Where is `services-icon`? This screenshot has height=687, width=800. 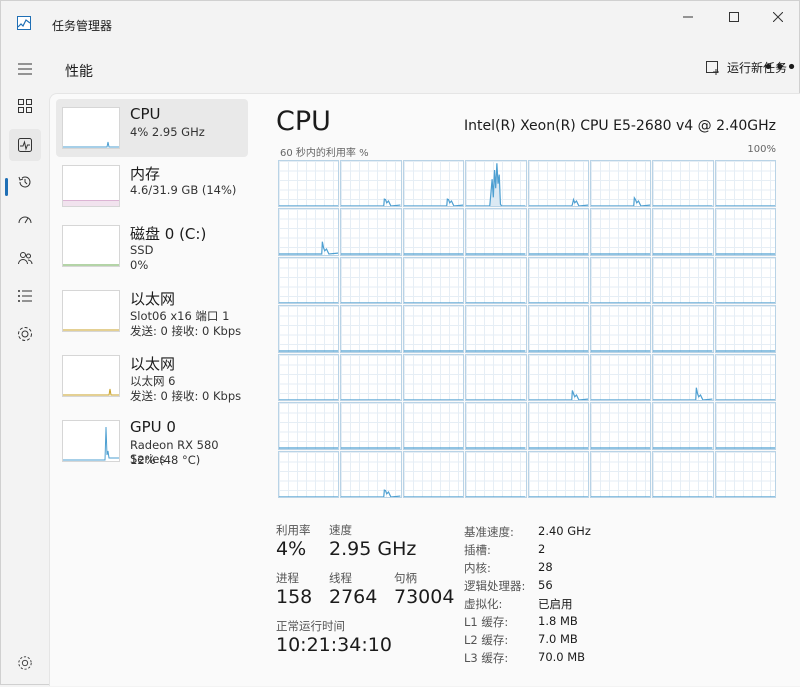
services-icon is located at coordinates (25, 334).